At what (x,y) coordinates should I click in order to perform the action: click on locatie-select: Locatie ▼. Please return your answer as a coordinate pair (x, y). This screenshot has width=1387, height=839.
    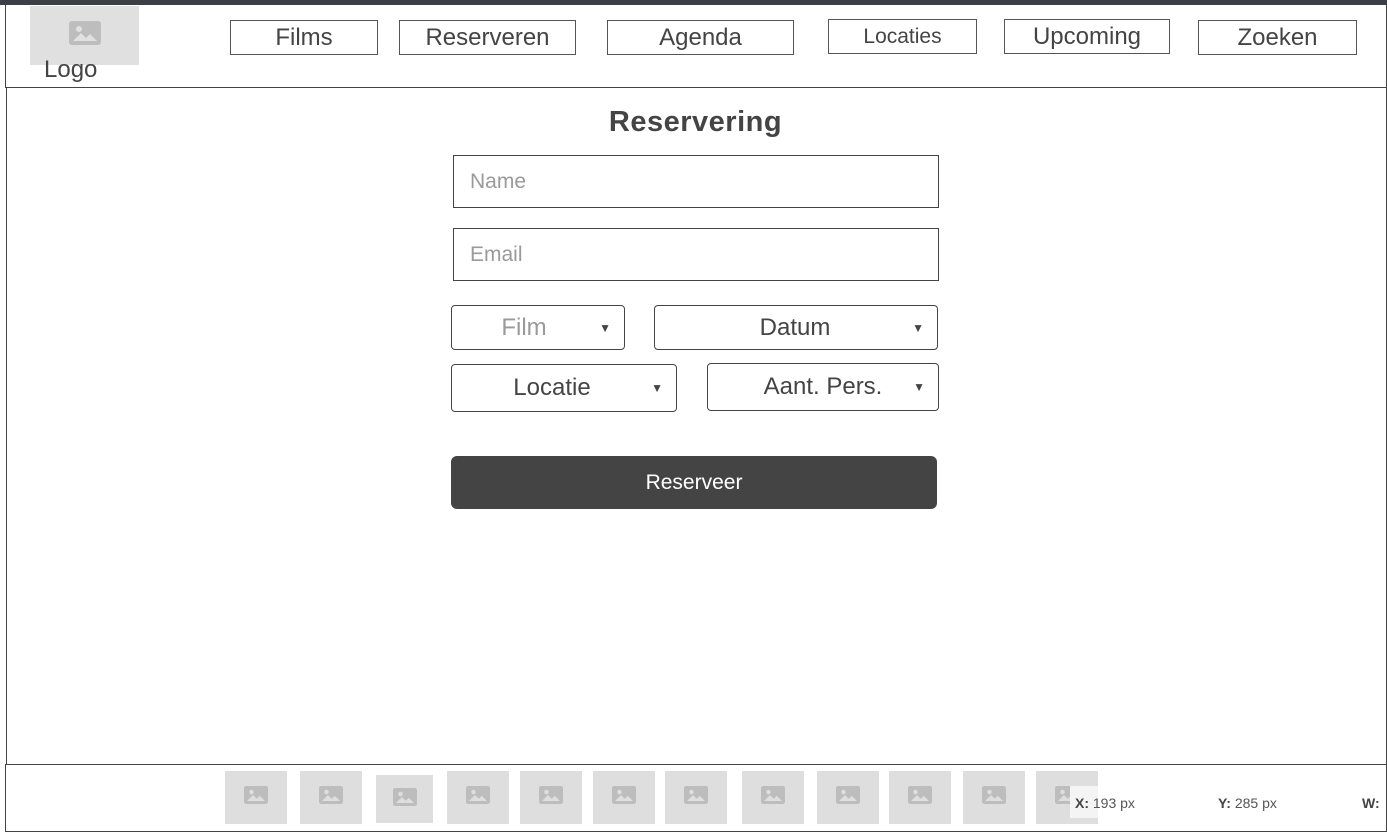
    Looking at the image, I should click on (564, 388).